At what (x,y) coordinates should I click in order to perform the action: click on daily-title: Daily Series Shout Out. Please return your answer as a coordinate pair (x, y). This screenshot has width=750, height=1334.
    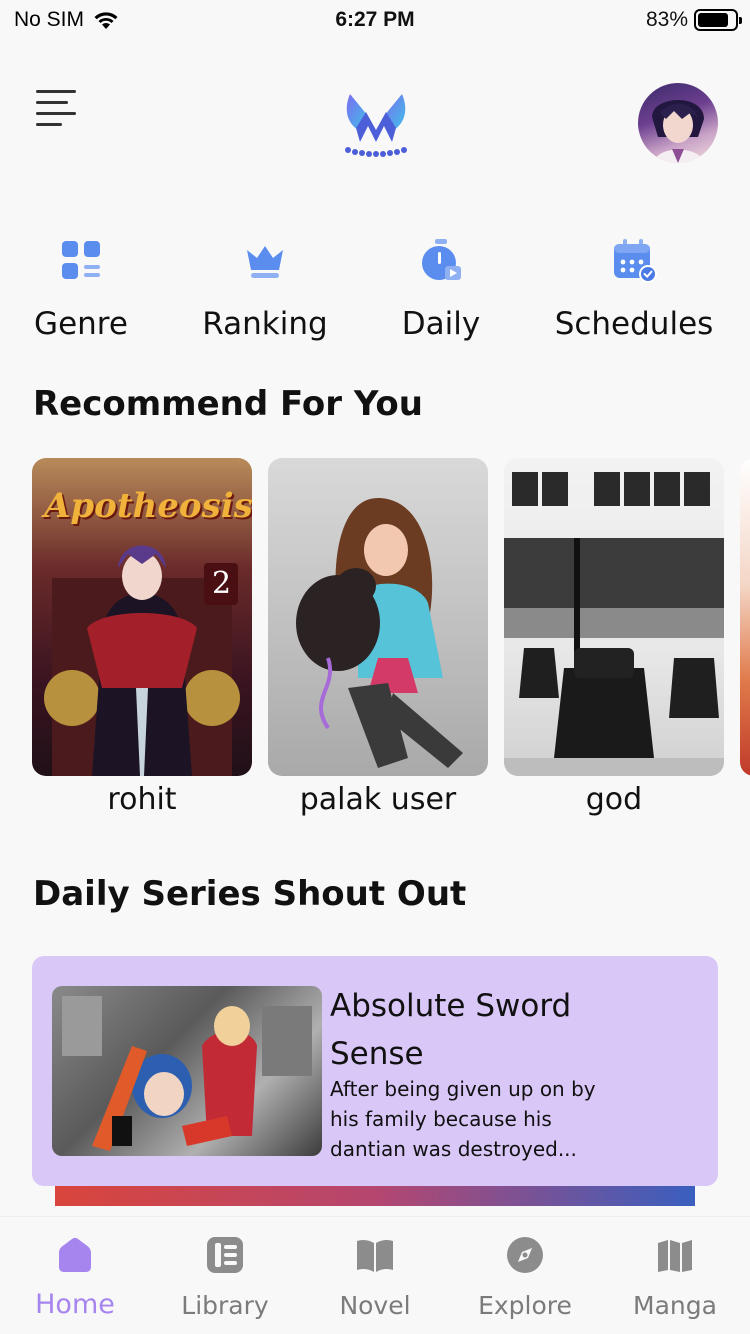
    Looking at the image, I should click on (250, 894).